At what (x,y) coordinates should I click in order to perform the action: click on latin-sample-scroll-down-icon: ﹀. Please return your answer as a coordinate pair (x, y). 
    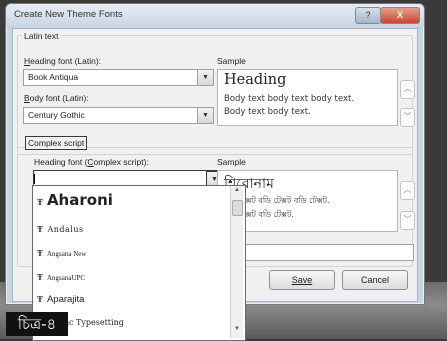
    Looking at the image, I should click on (407, 117).